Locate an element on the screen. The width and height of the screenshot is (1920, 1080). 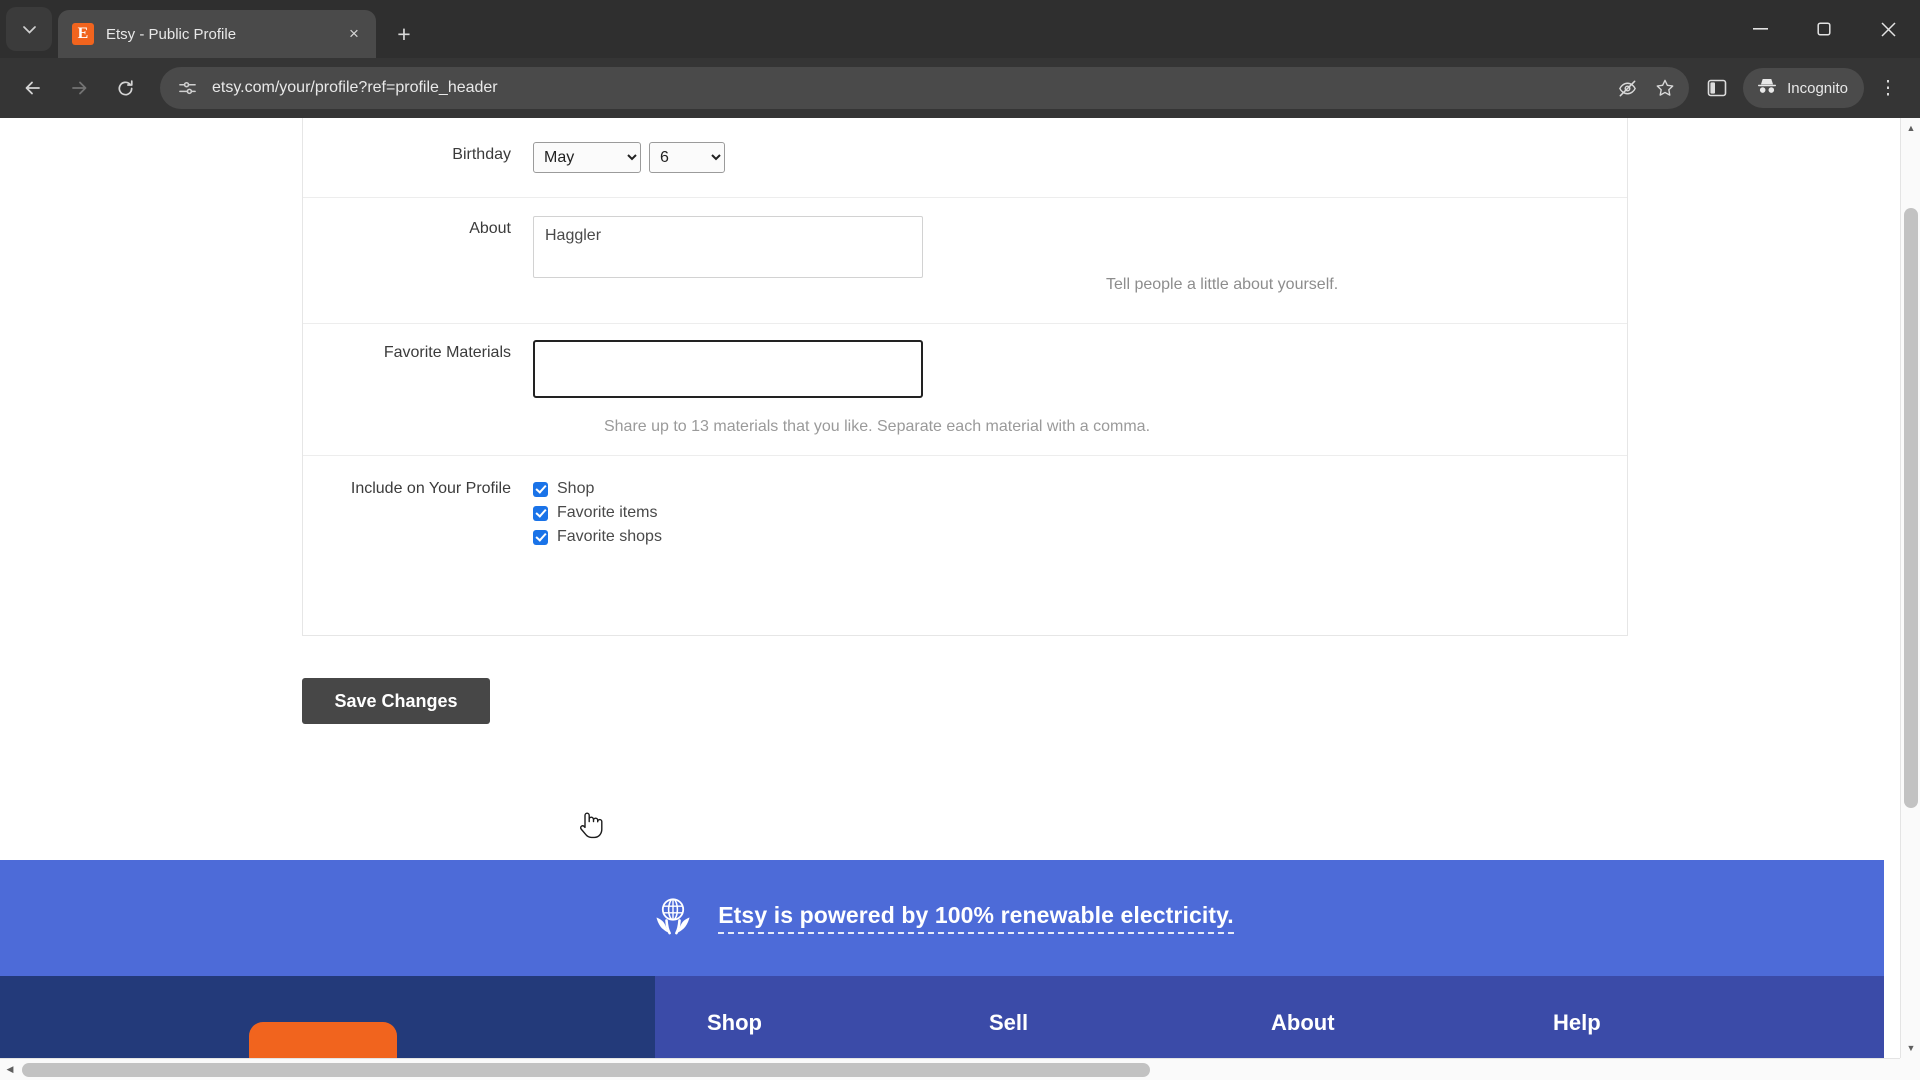
scroll-left-arrow-icon: ◀ is located at coordinates (10, 1069).